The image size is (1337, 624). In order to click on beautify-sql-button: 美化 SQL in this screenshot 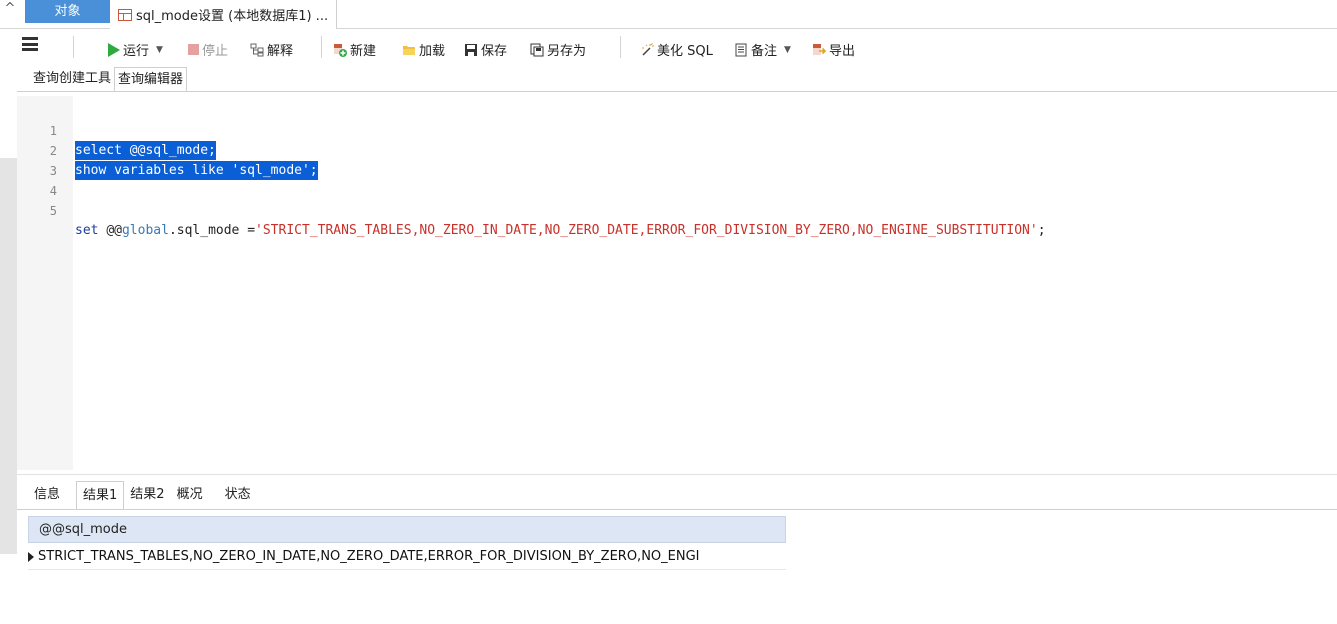, I will do `click(676, 49)`.